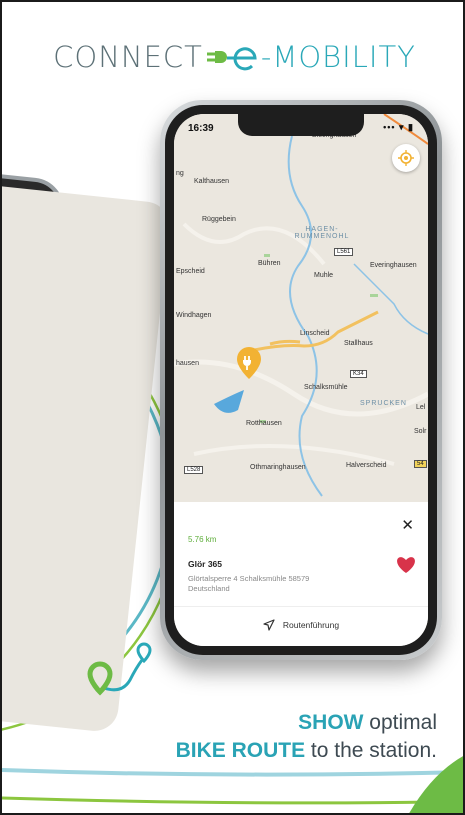  What do you see at coordinates (190, 271) in the screenshot?
I see `map-label: Epscheid` at bounding box center [190, 271].